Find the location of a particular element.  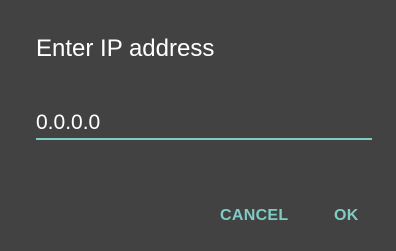

ok-button: OK is located at coordinates (346, 216).